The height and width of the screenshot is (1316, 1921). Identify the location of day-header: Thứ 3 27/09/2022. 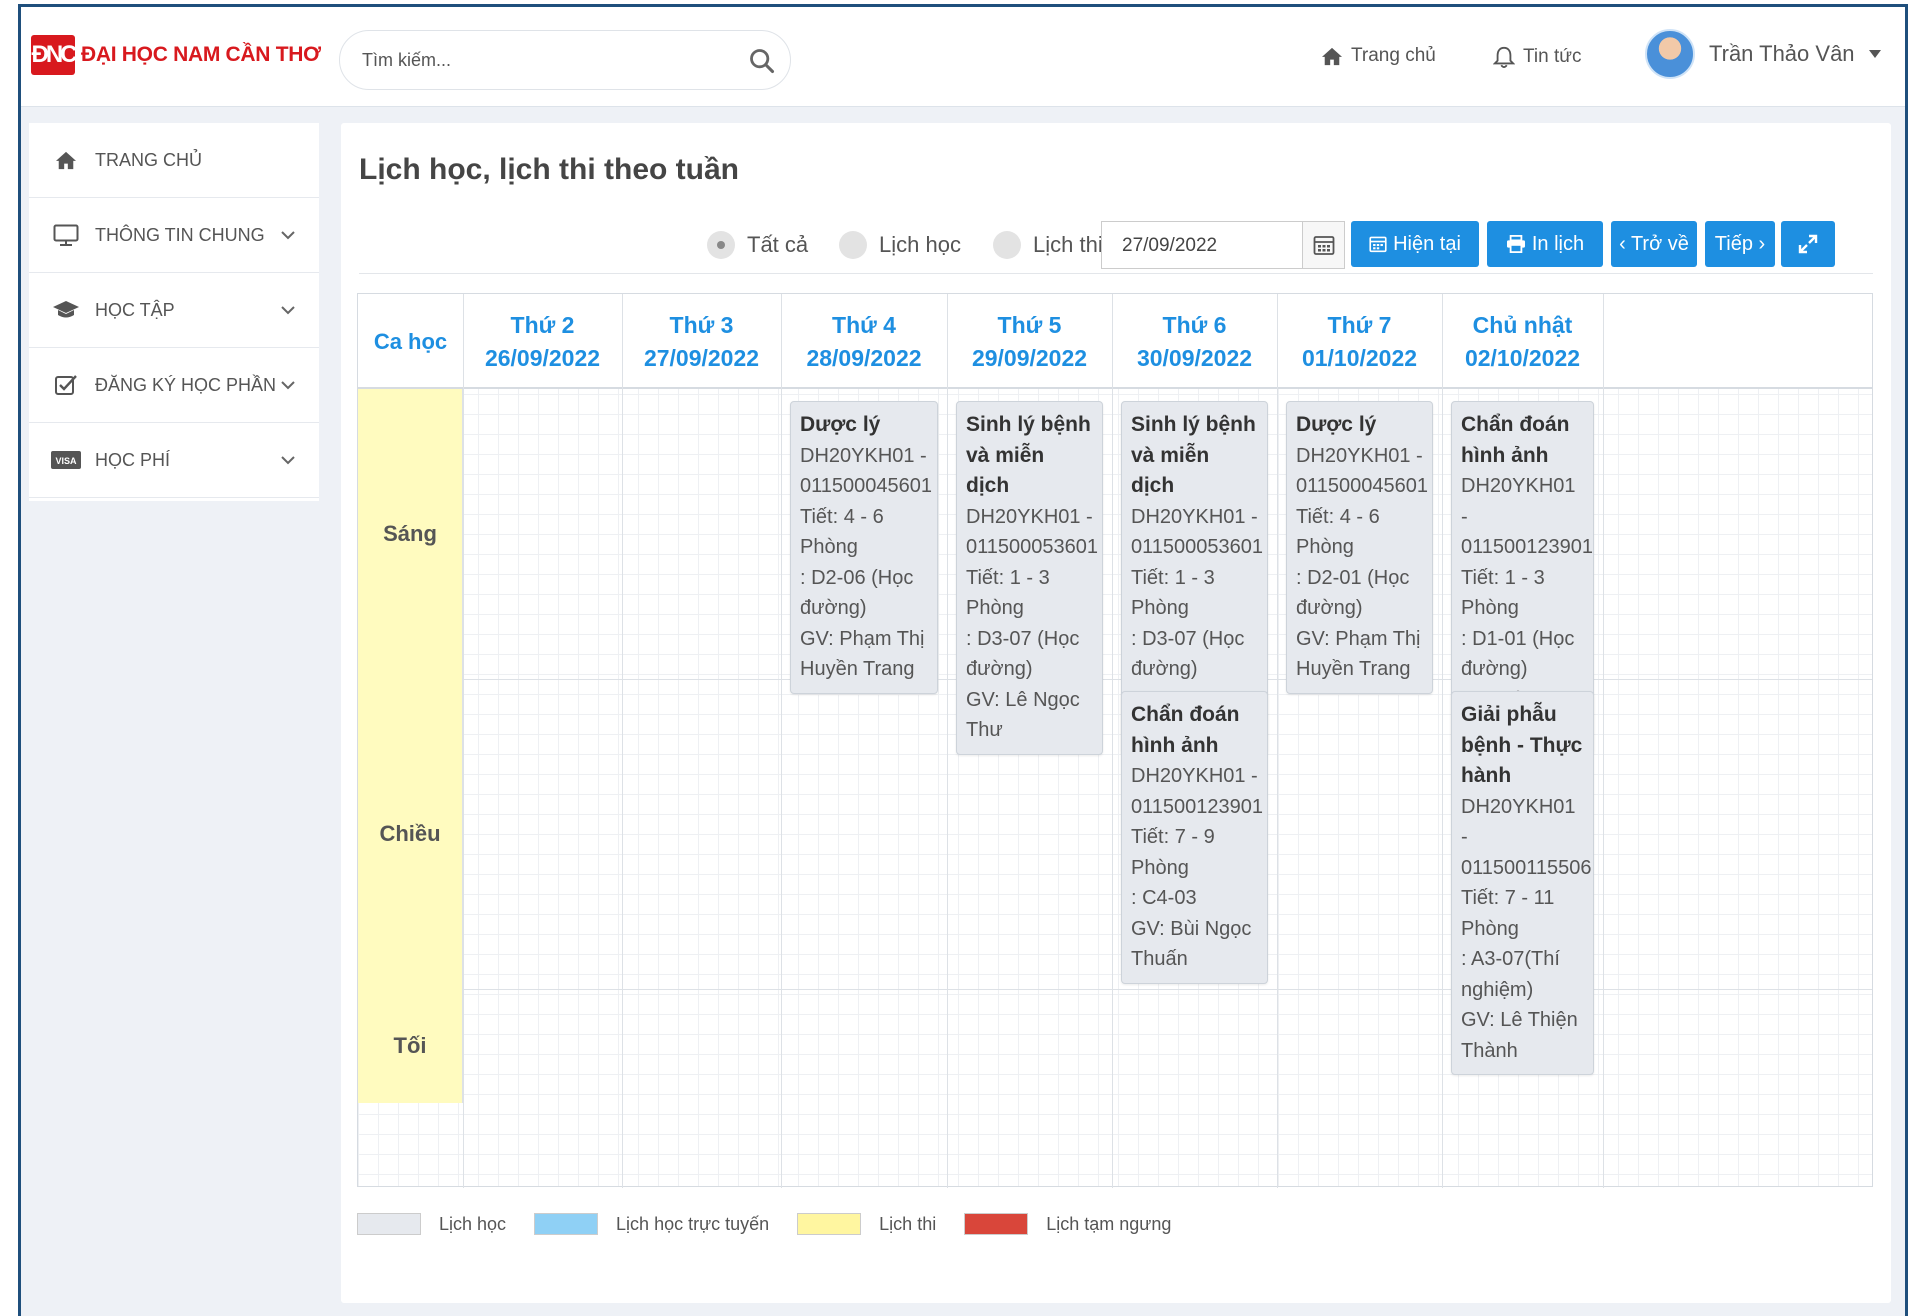
(701, 341).